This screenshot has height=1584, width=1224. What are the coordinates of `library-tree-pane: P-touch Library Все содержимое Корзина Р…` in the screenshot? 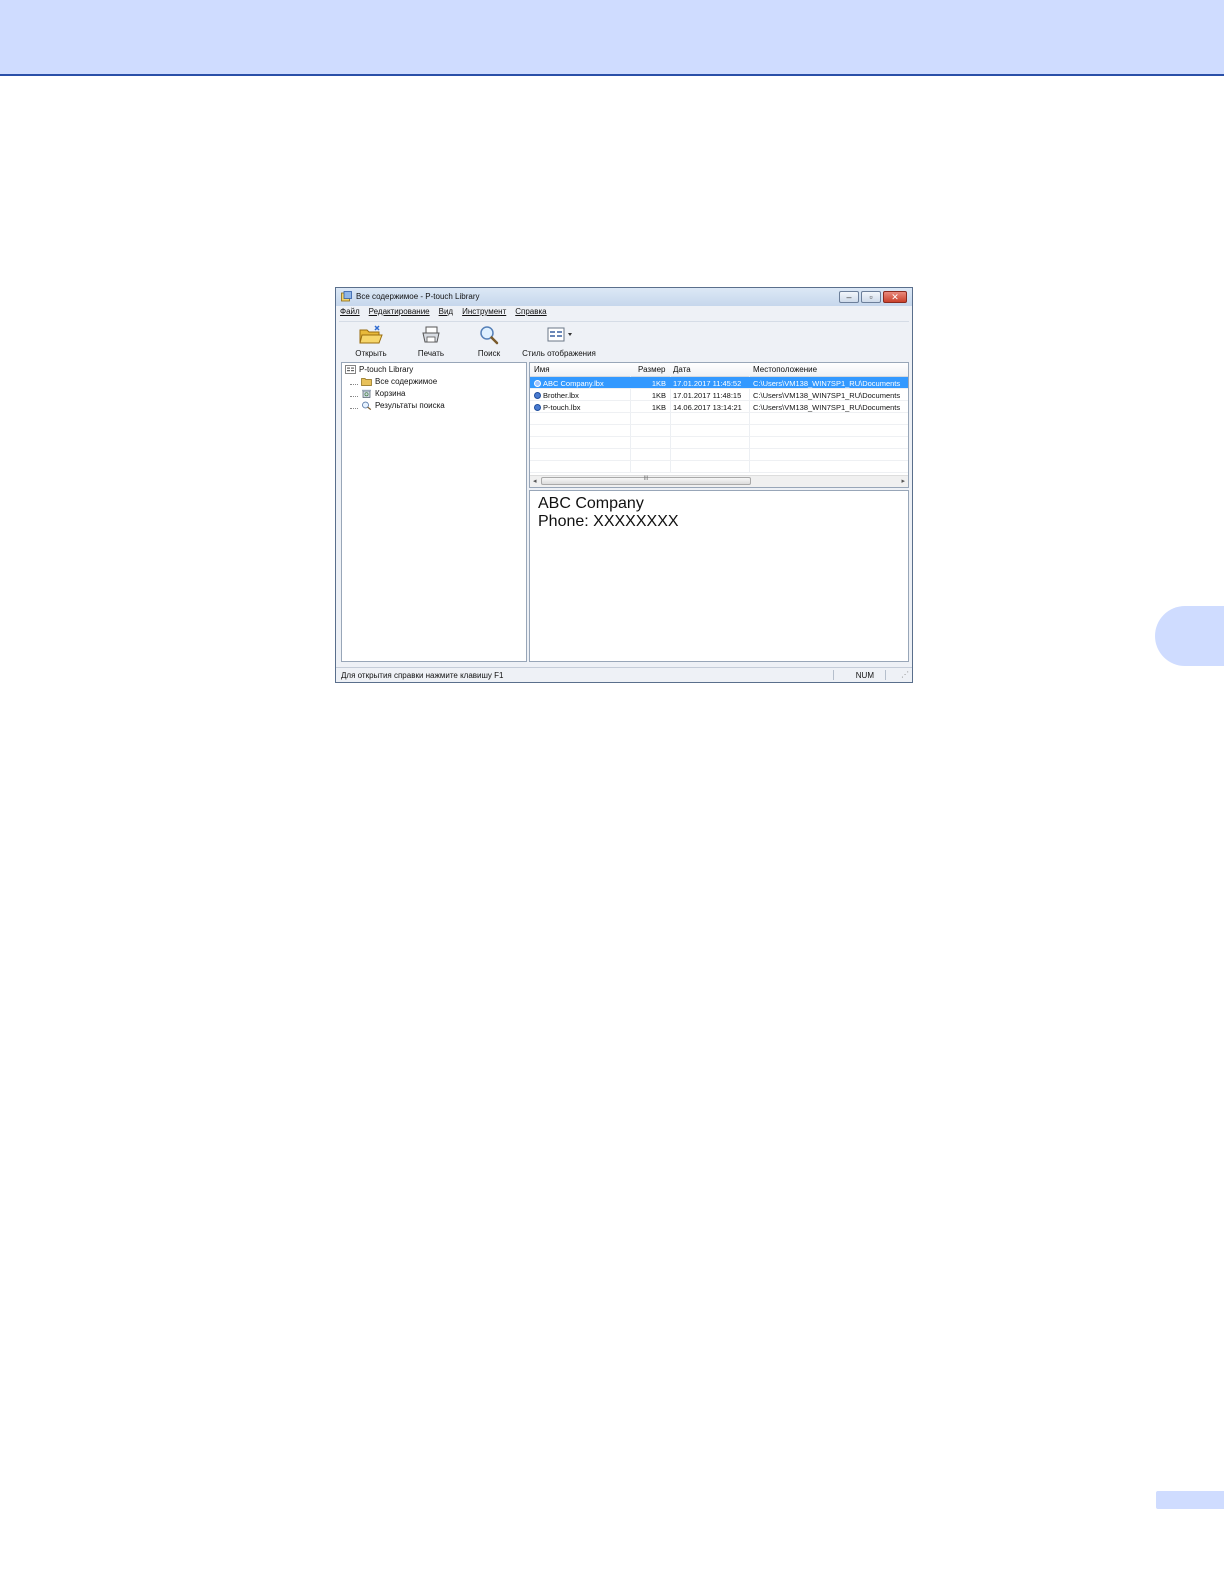 It's located at (434, 512).